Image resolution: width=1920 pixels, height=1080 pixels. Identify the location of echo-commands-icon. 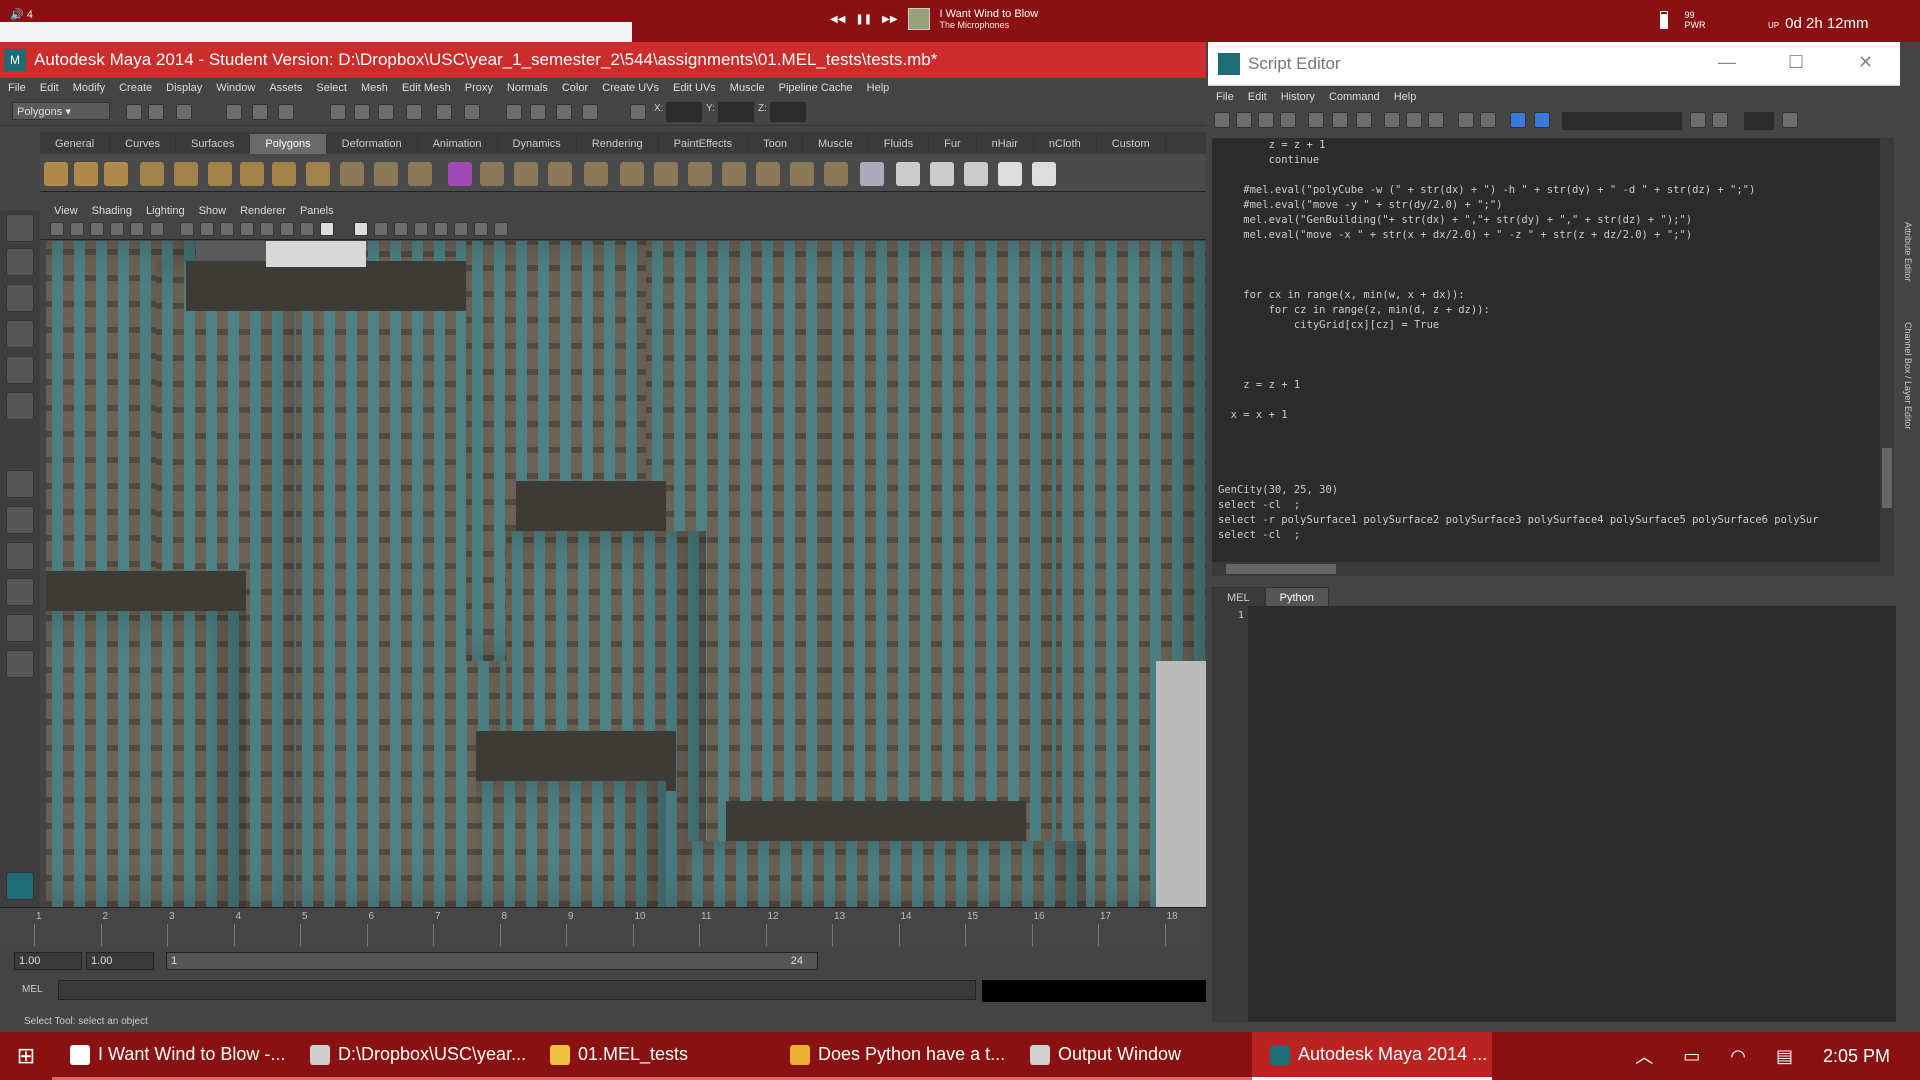
(1466, 120).